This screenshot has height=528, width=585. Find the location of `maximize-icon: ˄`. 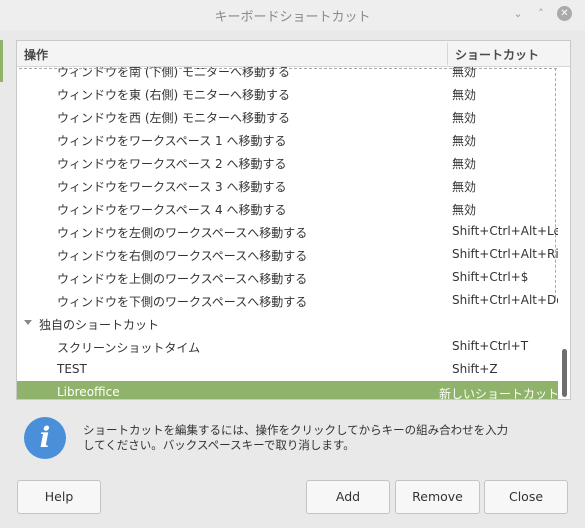

maximize-icon: ˄ is located at coordinates (541, 14).